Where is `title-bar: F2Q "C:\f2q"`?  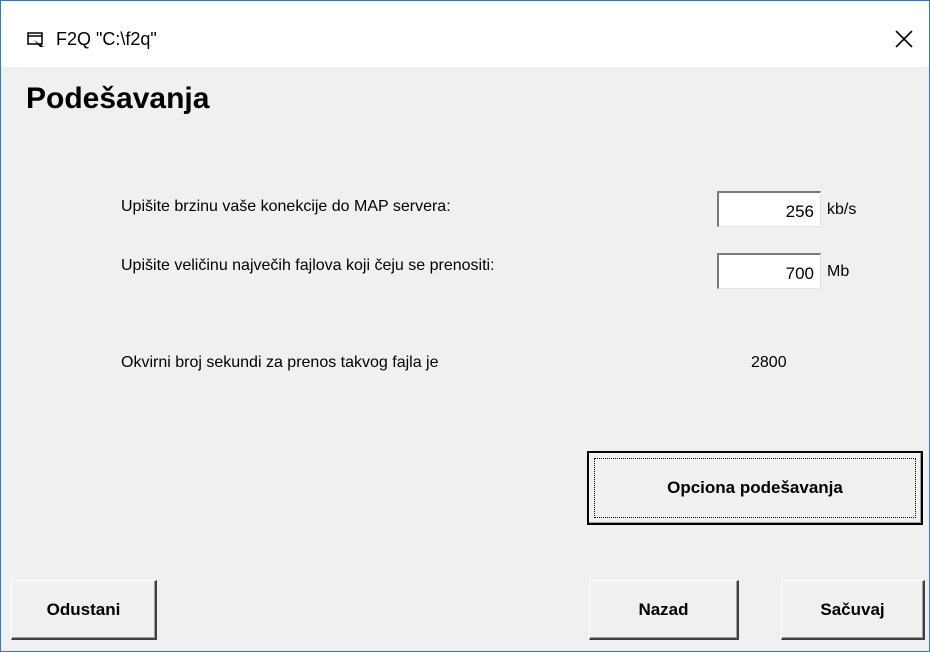
title-bar: F2Q "C:\f2q" is located at coordinates (465, 34).